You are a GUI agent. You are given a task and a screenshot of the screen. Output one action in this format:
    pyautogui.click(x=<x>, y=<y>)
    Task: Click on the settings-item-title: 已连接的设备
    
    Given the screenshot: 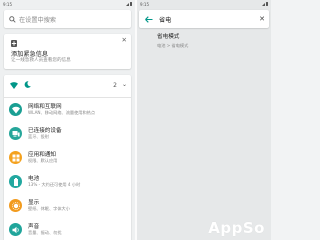 What is the action you would take?
    pyautogui.click(x=45, y=131)
    